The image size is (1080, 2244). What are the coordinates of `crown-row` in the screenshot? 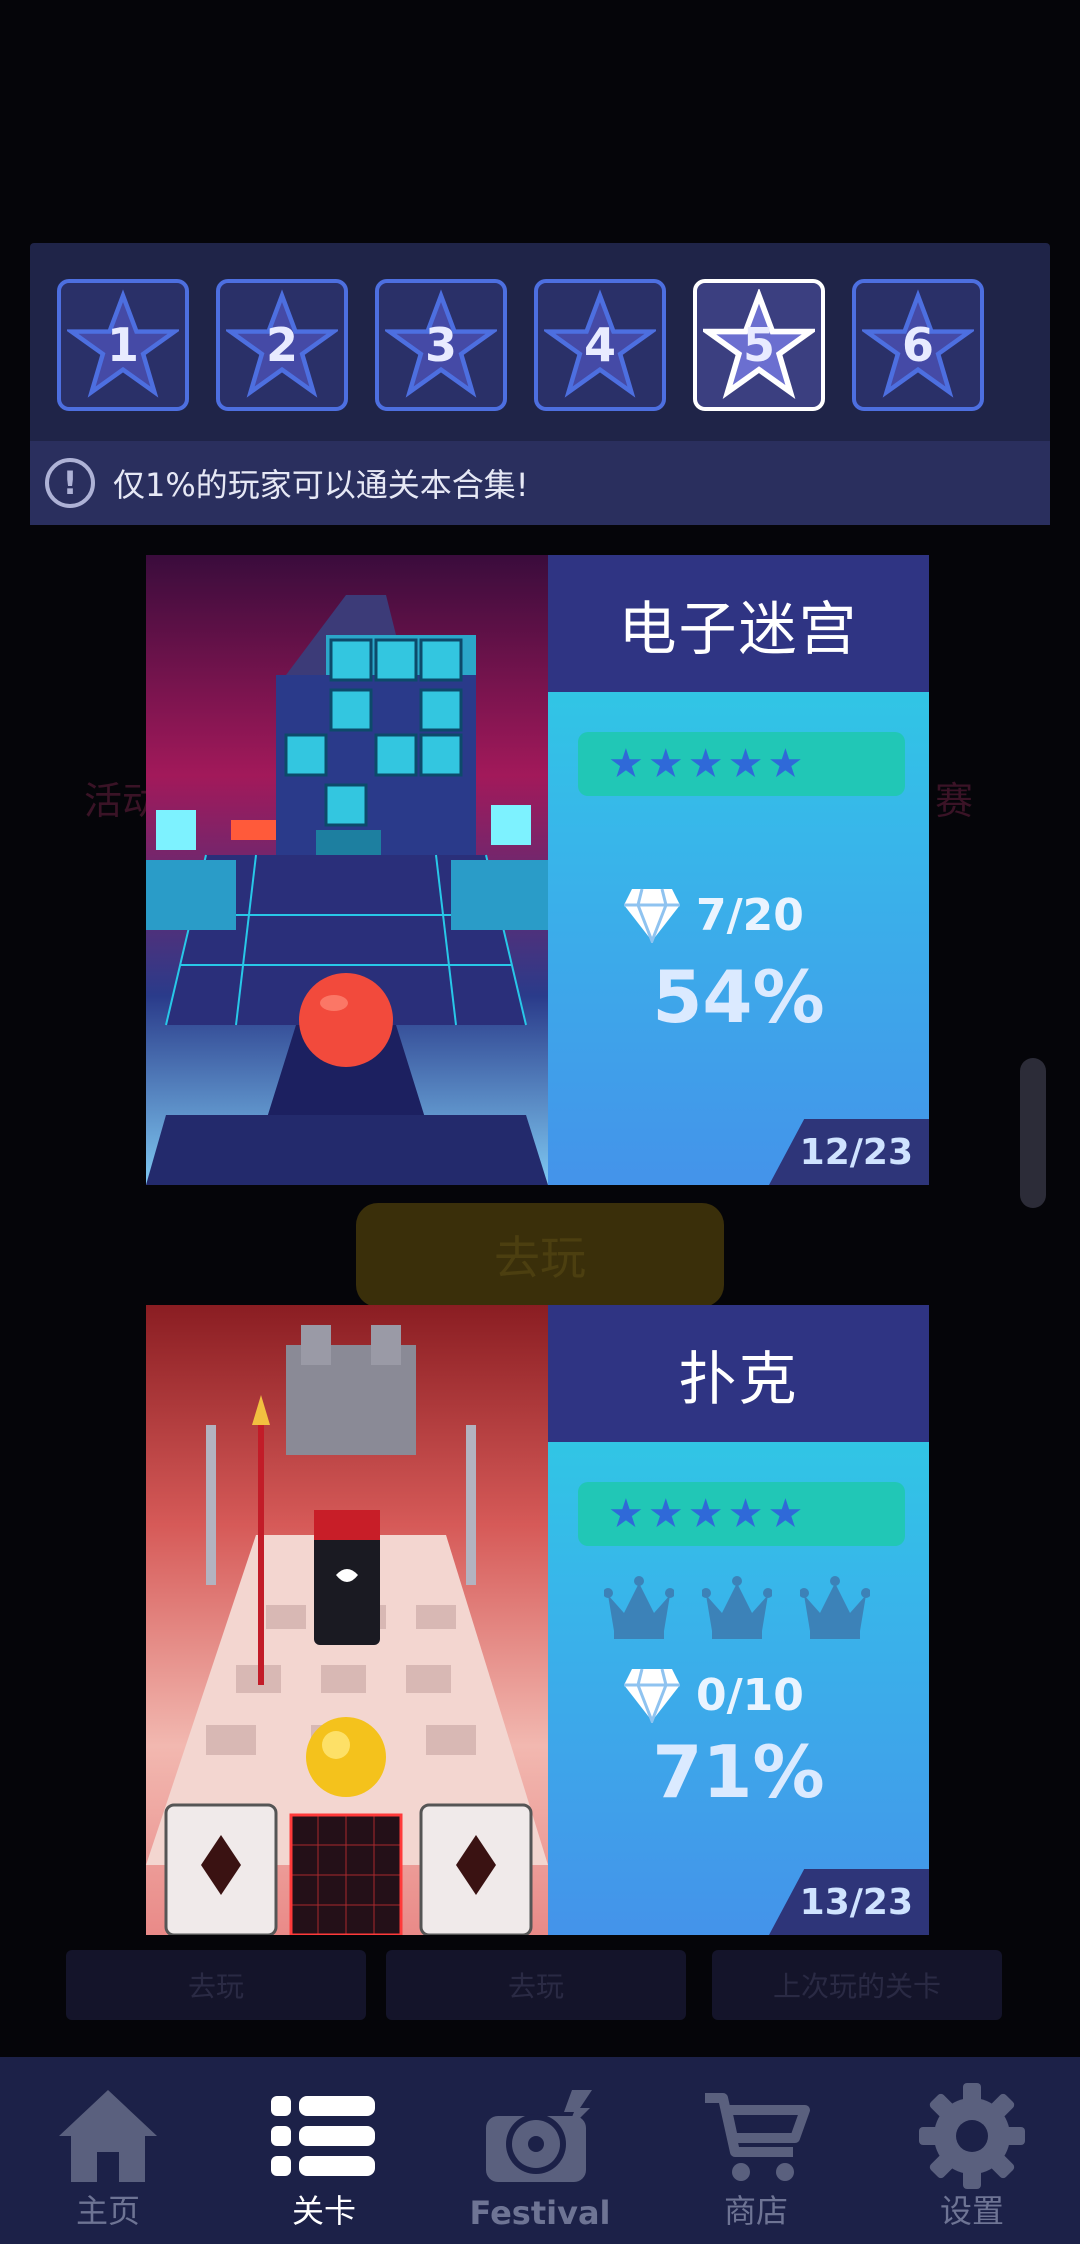 It's located at (737, 1608).